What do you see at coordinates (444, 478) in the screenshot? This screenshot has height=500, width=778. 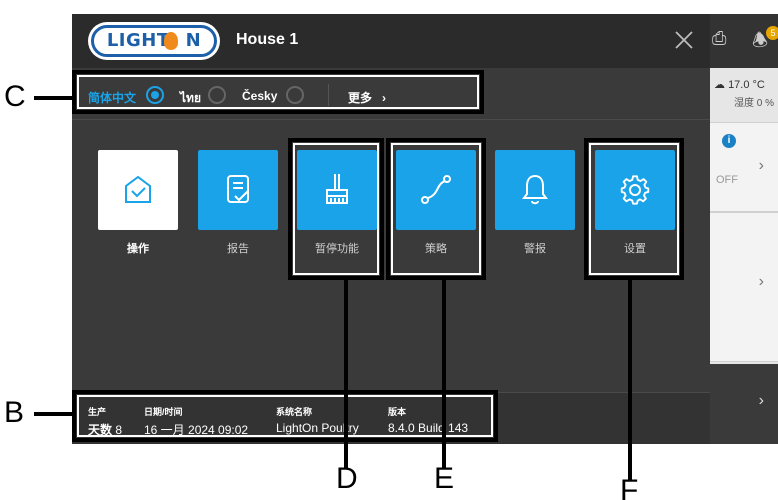 I see `annotation-letter-e: E` at bounding box center [444, 478].